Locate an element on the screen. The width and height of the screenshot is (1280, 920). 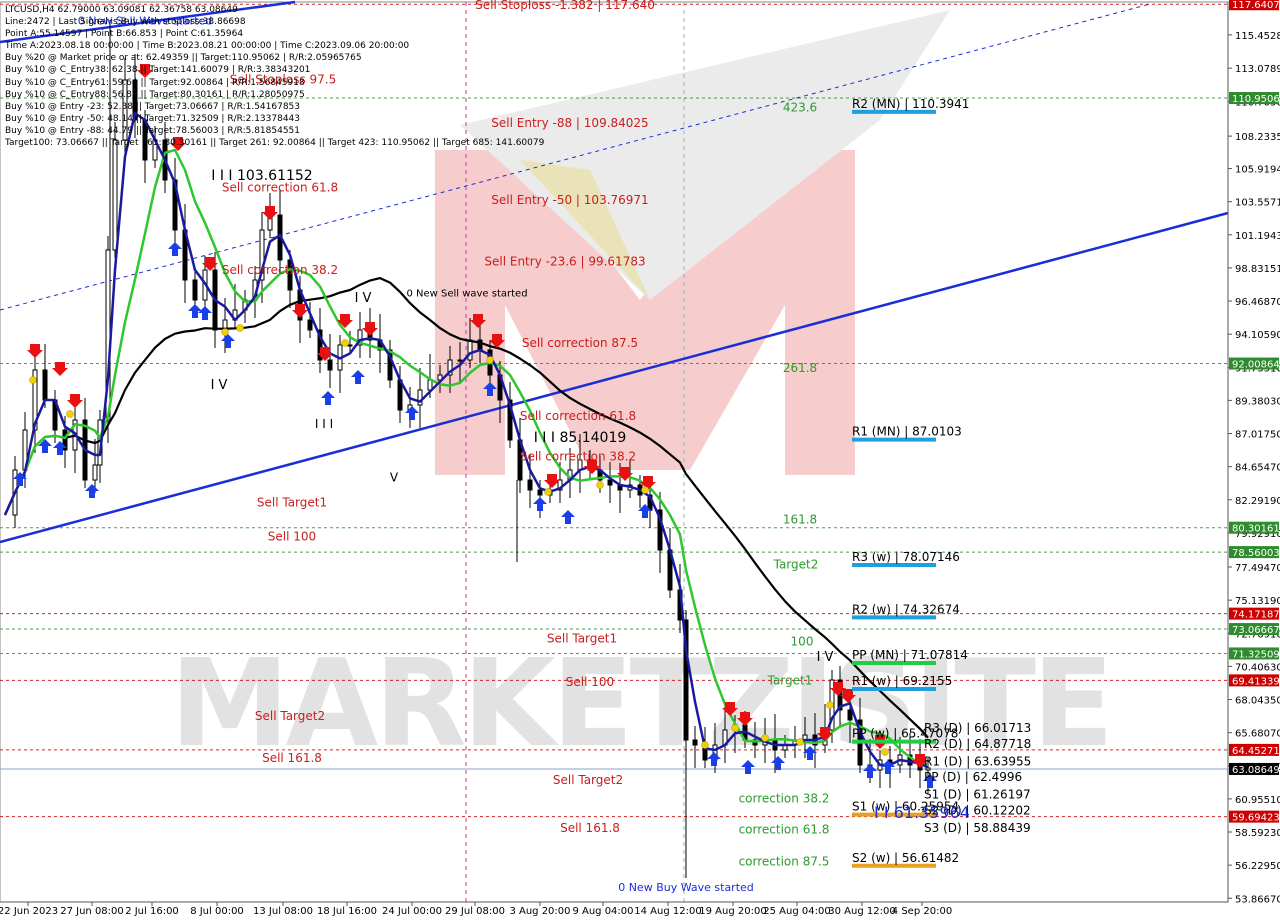
time-tick-label: 19 Aug 20:00 is located at coordinates (732, 911).